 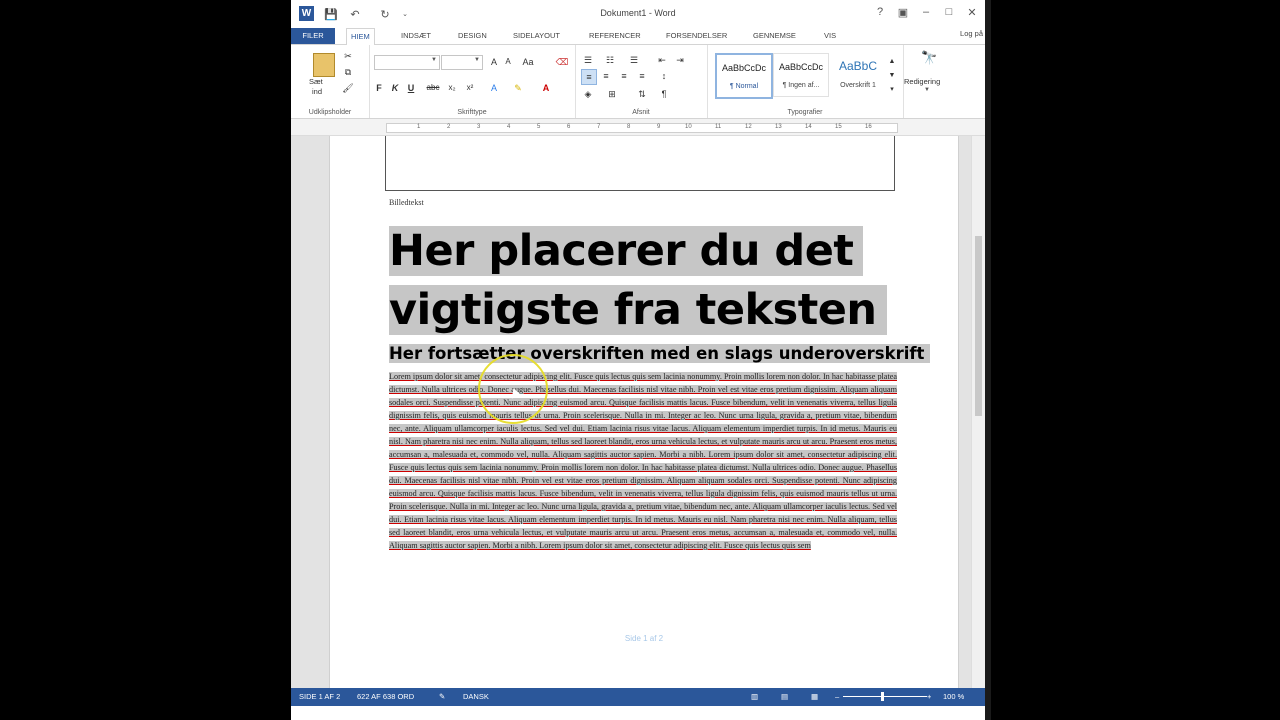 What do you see at coordinates (385, 697) in the screenshot?
I see `word-count: 622 AF 638 ORD` at bounding box center [385, 697].